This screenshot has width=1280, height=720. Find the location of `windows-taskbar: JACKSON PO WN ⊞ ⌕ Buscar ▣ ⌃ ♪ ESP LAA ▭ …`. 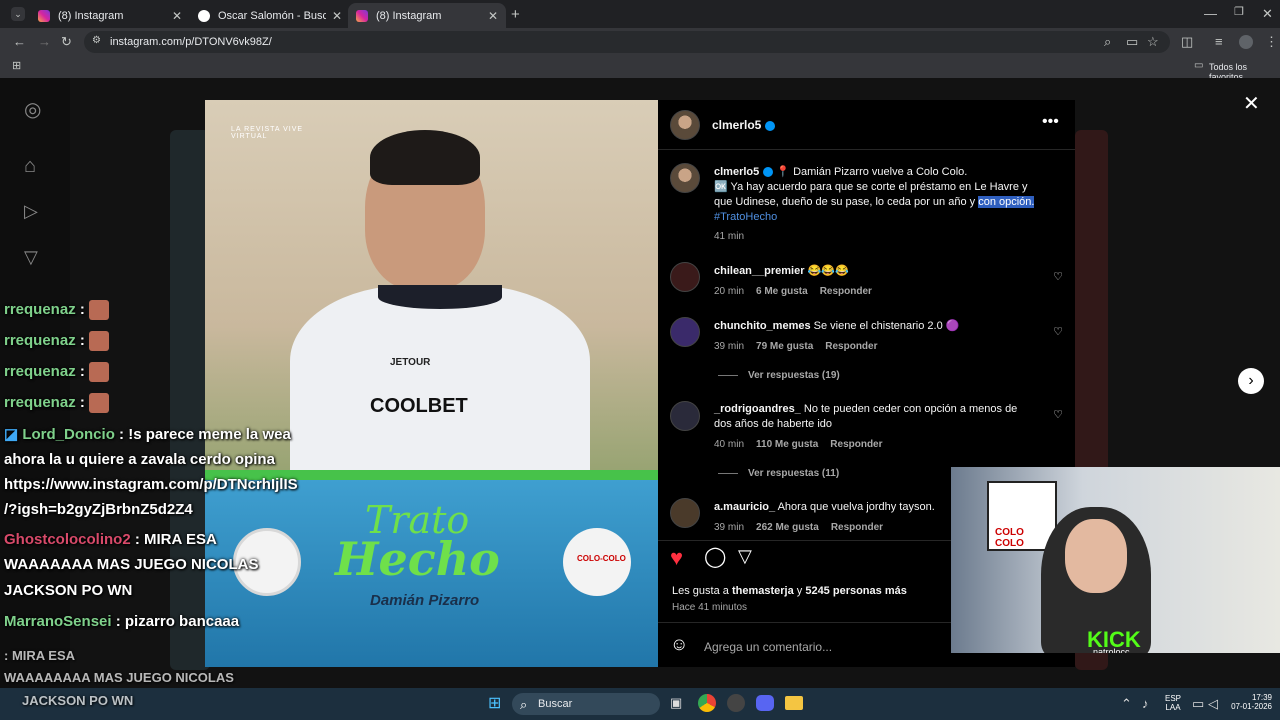

windows-taskbar: JACKSON PO WN ⊞ ⌕ Buscar ▣ ⌃ ♪ ESP LAA ▭ … is located at coordinates (640, 704).